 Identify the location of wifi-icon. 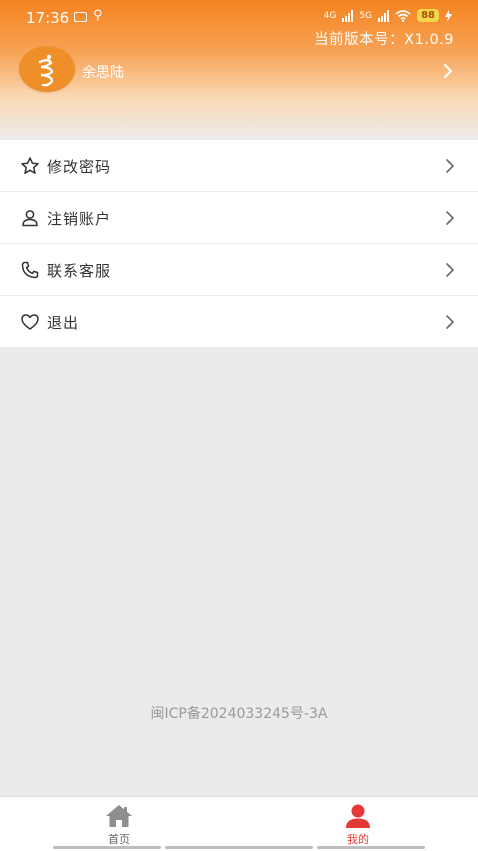
(403, 15).